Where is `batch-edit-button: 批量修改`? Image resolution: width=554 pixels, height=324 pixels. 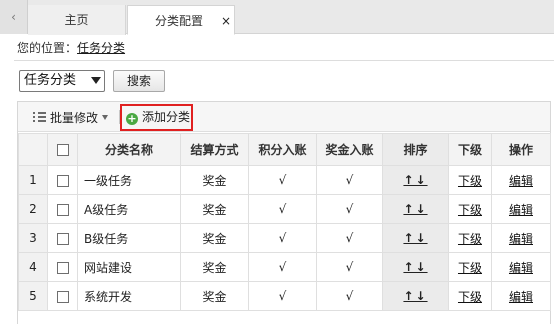 batch-edit-button: 批量修改 is located at coordinates (71, 118).